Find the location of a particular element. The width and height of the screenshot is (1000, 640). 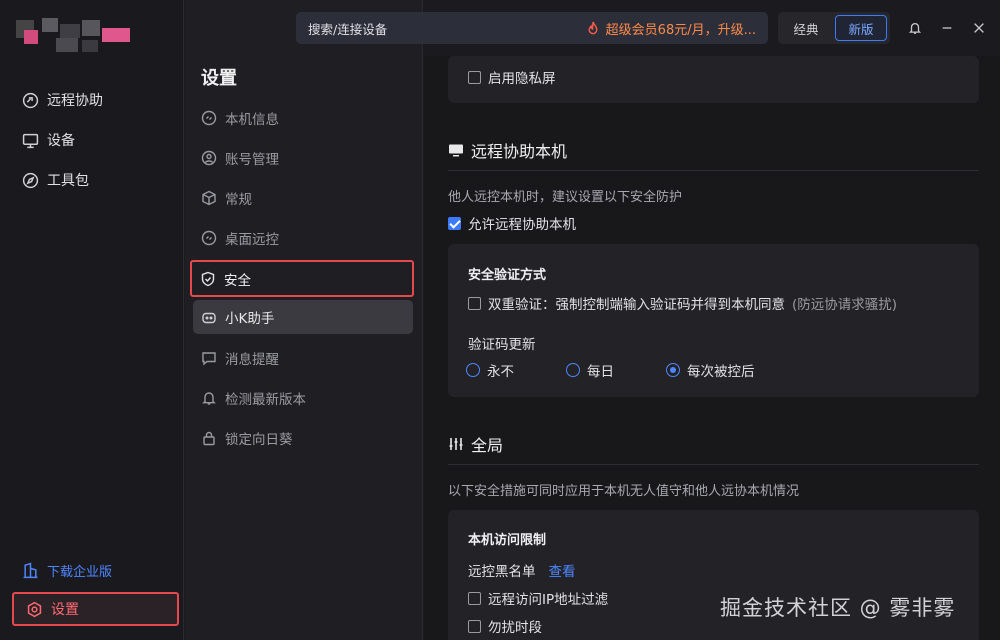

page-title: 设置 is located at coordinates (219, 78).